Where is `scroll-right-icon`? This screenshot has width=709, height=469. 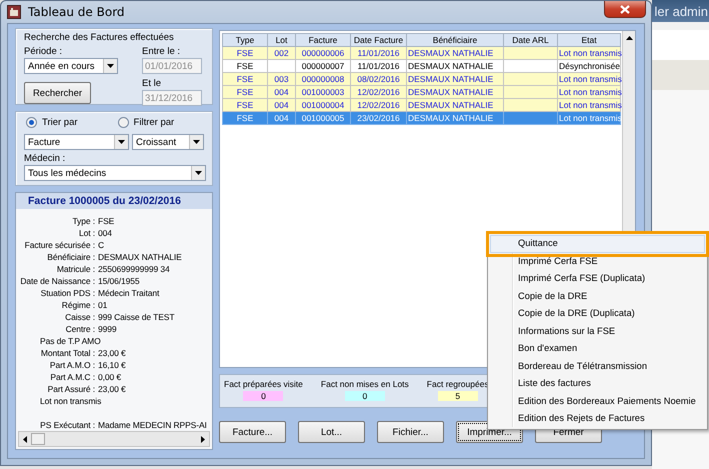
scroll-right-icon is located at coordinates (203, 439).